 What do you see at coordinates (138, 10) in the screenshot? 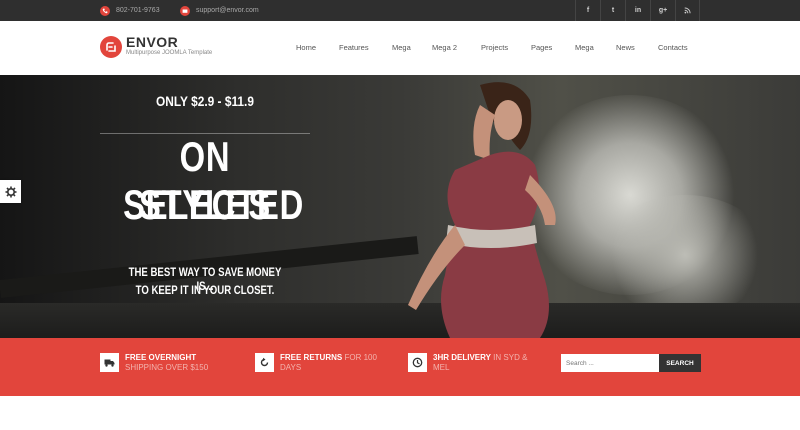
I see `phone-number: 802-701-9763` at bounding box center [138, 10].